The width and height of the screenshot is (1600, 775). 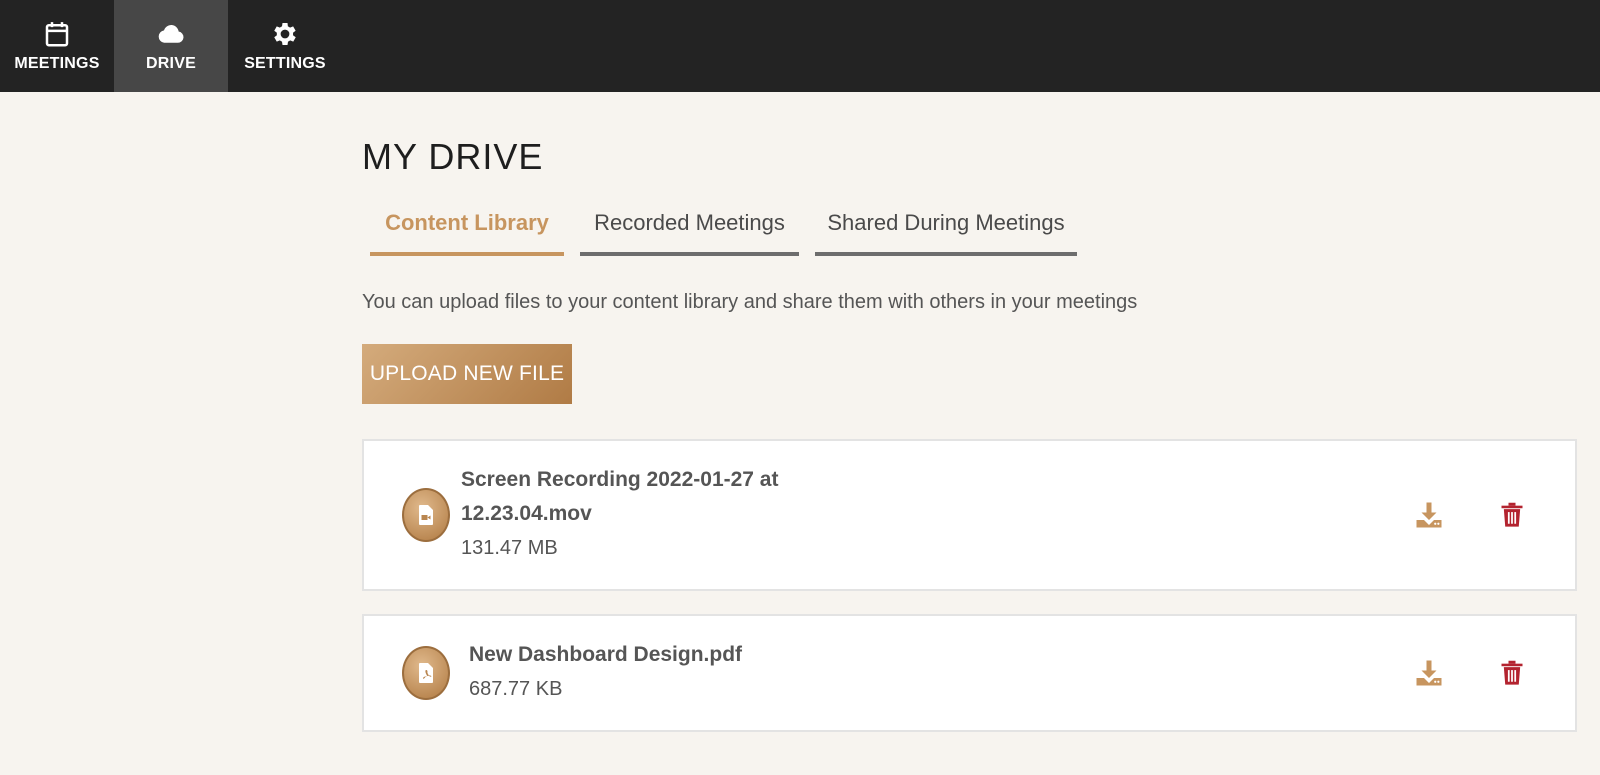 I want to click on nav-label-drive: DRIVE, so click(x=171, y=63).